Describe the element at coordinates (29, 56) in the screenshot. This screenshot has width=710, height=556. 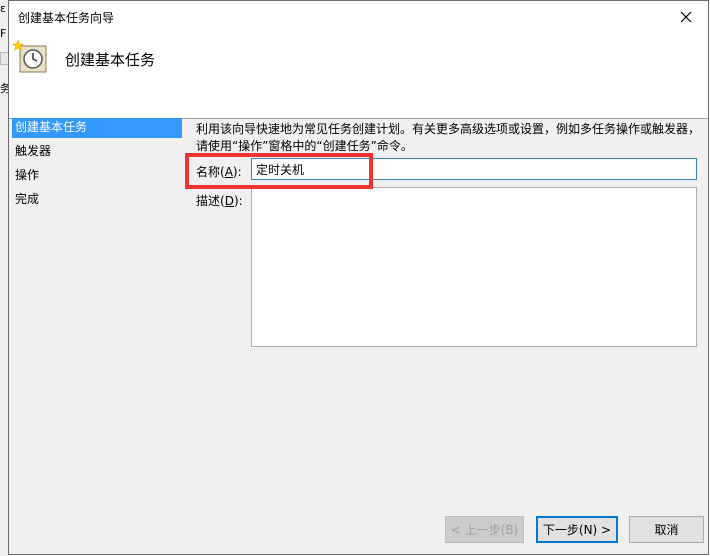
I see `task-scheduler-clock-icon` at that location.